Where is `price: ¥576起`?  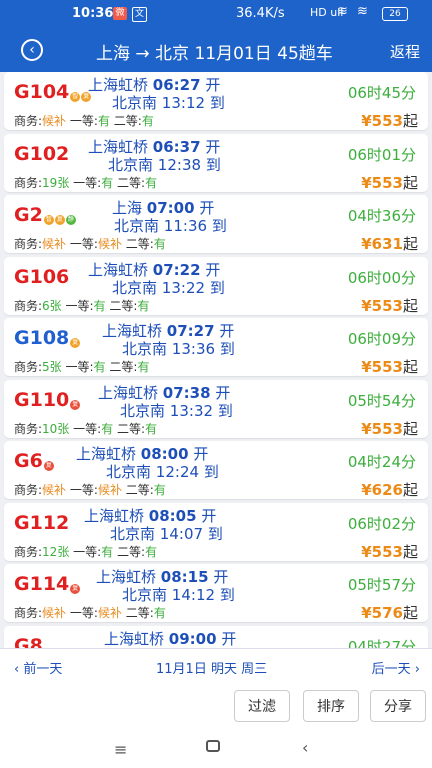
price: ¥576起 is located at coordinates (389, 612).